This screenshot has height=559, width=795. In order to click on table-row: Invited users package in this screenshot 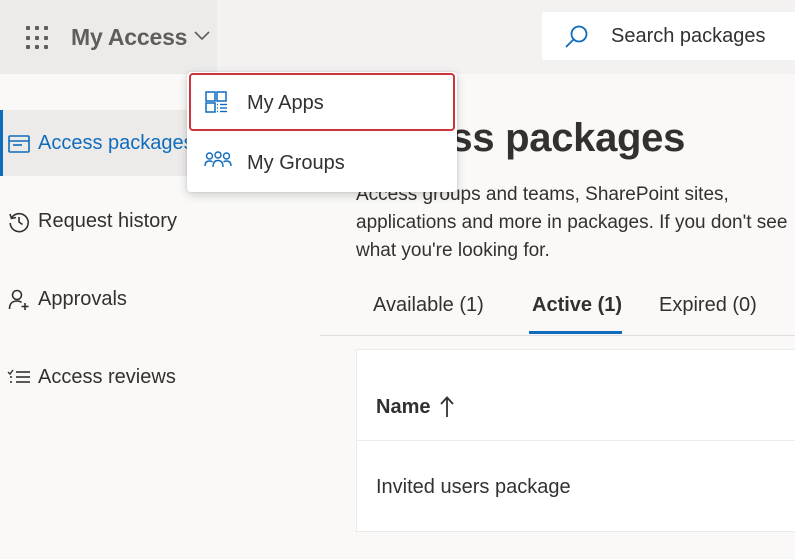, I will do `click(473, 487)`.